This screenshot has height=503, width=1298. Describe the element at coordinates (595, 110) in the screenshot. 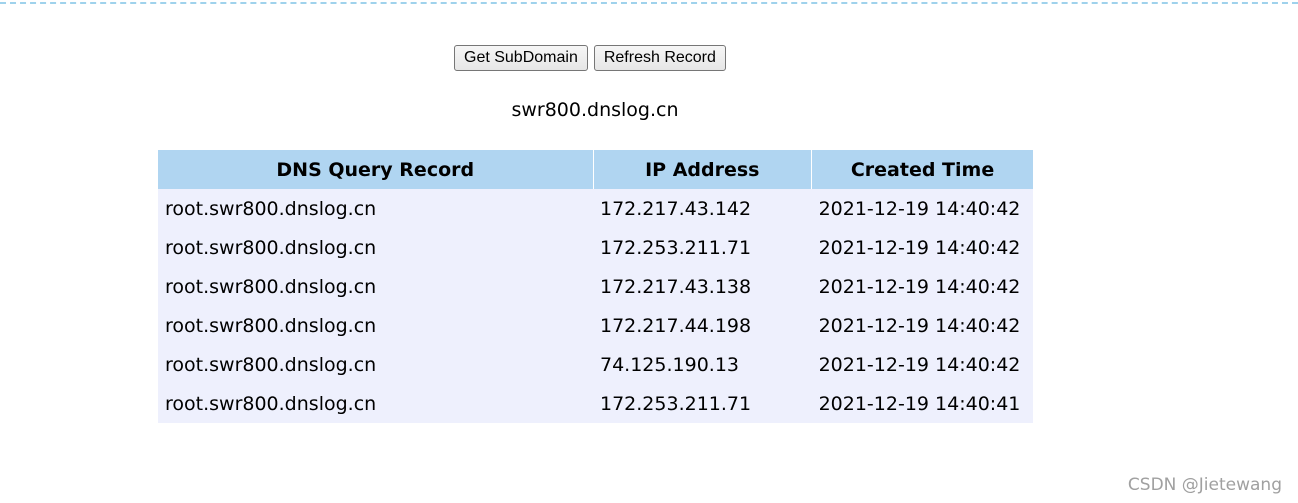

I see `subdomain-text: swr800.dnslog.cn` at that location.